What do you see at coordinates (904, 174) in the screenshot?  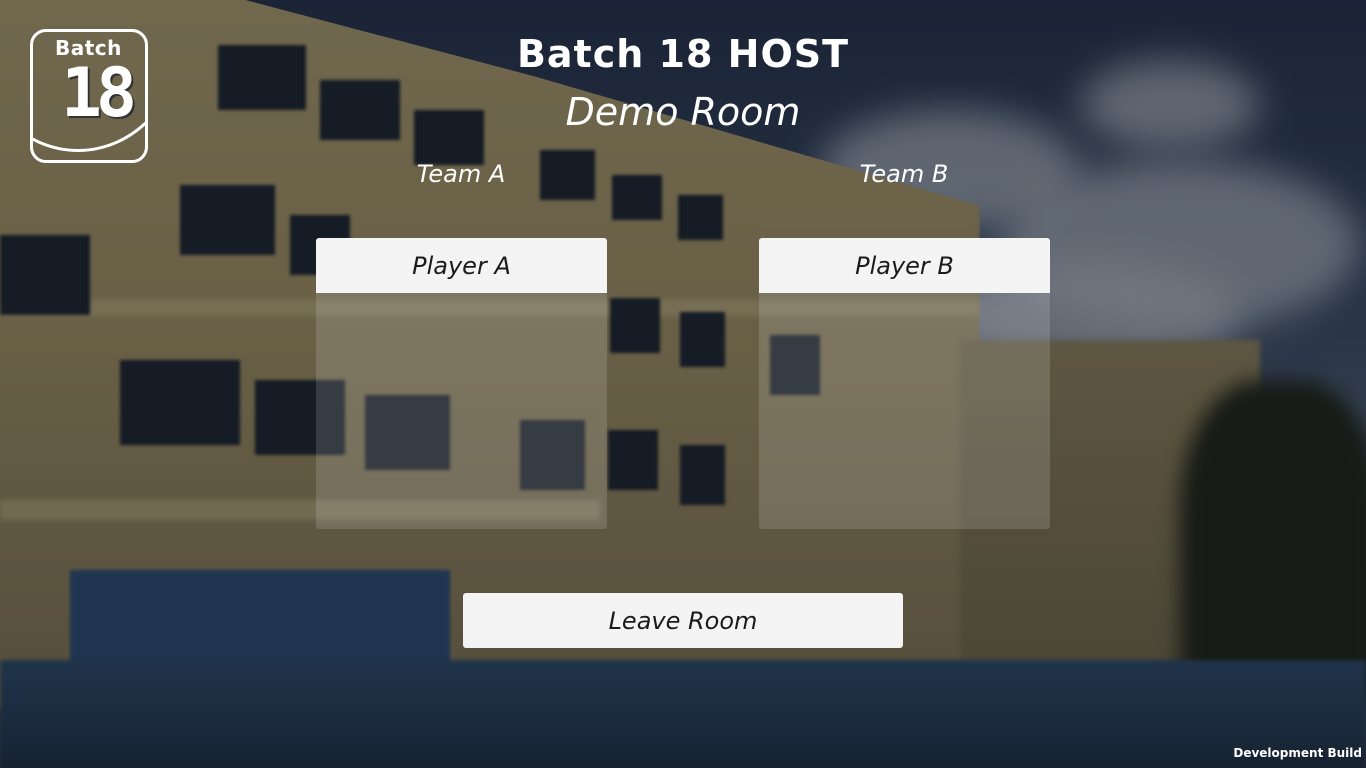 I see `team-b-label: Team B` at bounding box center [904, 174].